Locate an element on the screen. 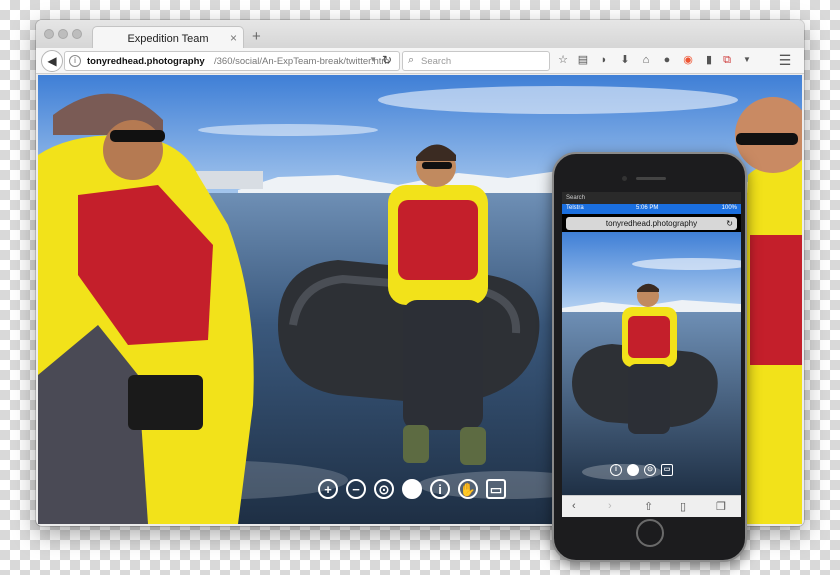 The width and height of the screenshot is (840, 575). ios-url: tonyredhead.photography is located at coordinates (651, 223).